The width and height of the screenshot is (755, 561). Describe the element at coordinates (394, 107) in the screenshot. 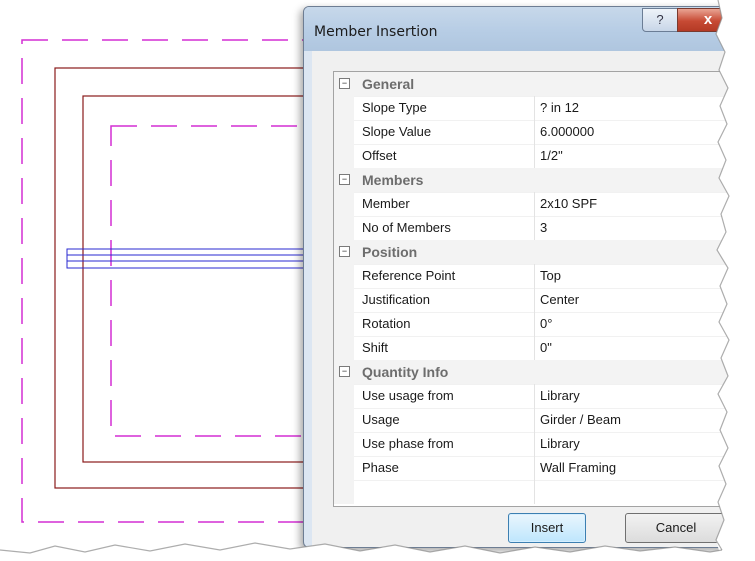

I see `property-name: Slope Type` at that location.